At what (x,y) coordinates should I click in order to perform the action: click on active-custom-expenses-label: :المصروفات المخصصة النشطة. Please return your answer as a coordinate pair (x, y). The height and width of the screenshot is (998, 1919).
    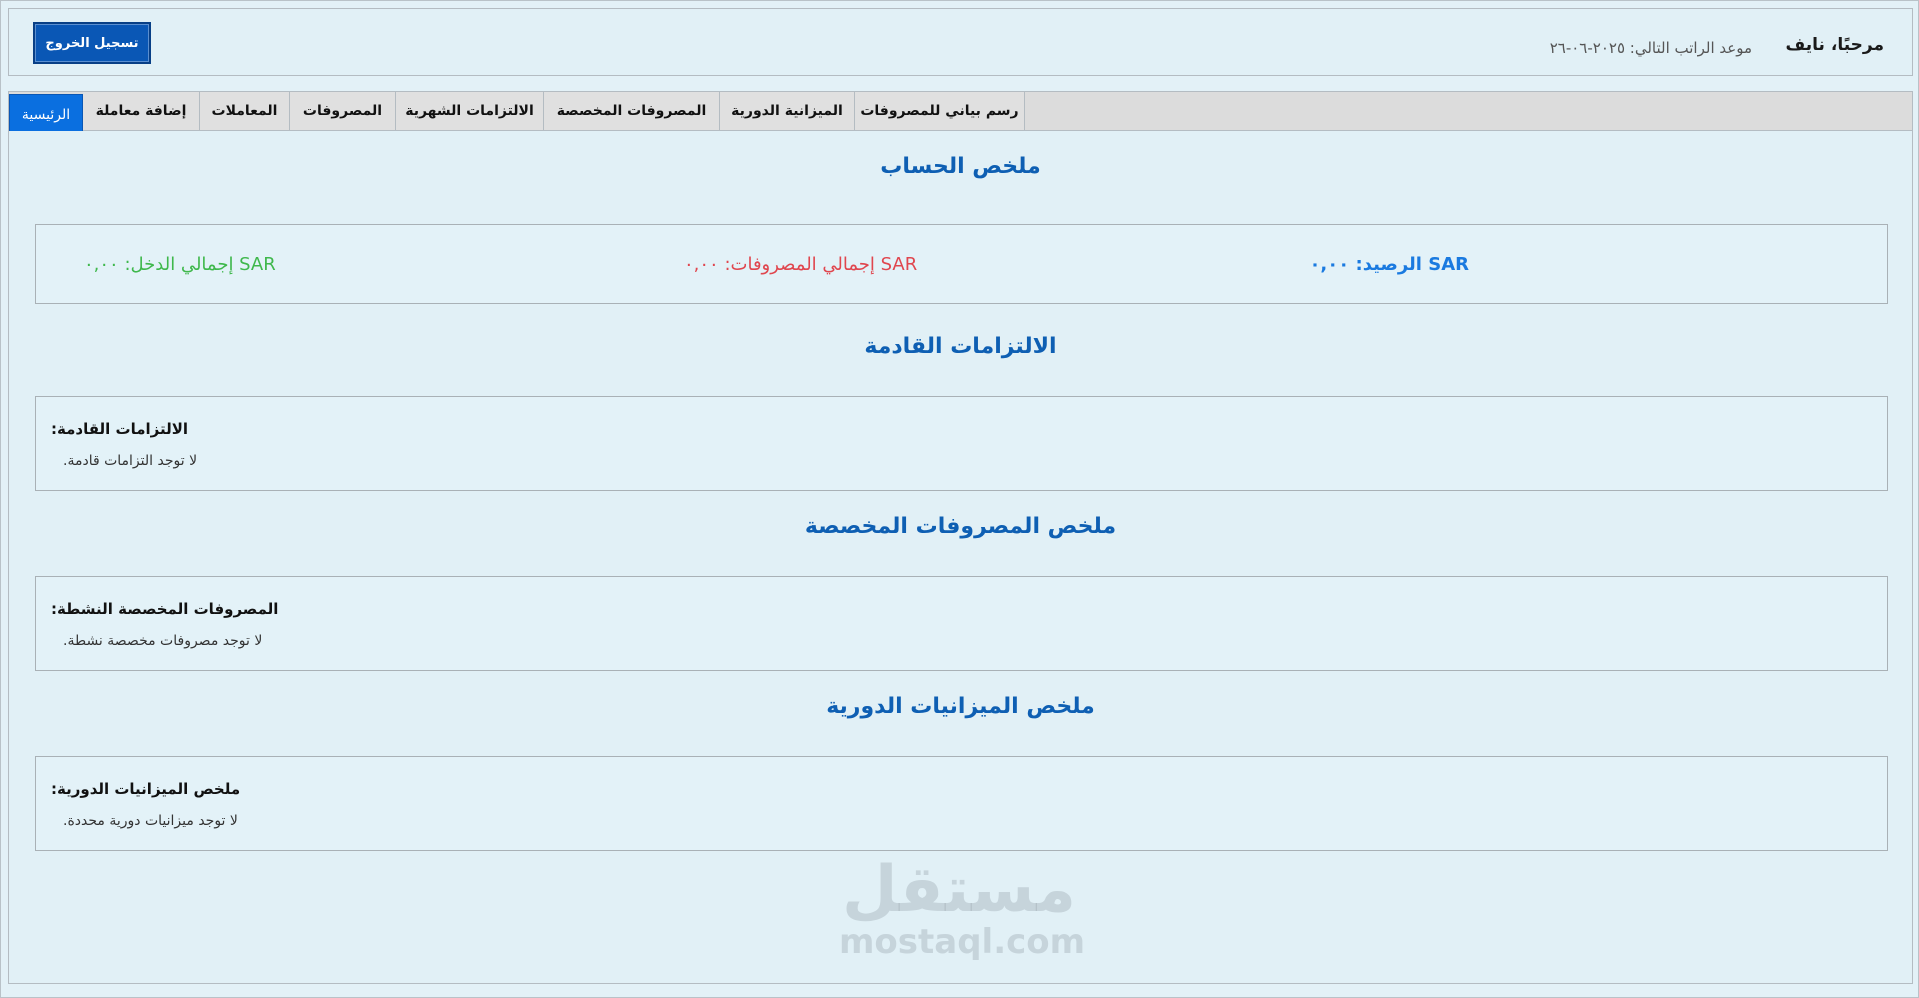
    Looking at the image, I should click on (165, 609).